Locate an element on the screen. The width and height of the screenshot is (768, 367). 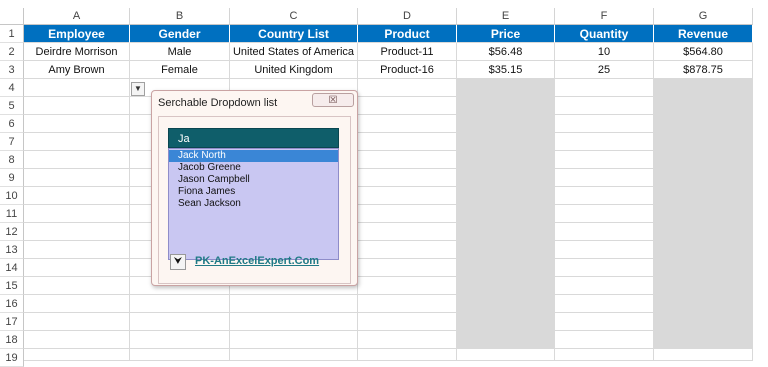
column-header-f: F is located at coordinates (604, 16).